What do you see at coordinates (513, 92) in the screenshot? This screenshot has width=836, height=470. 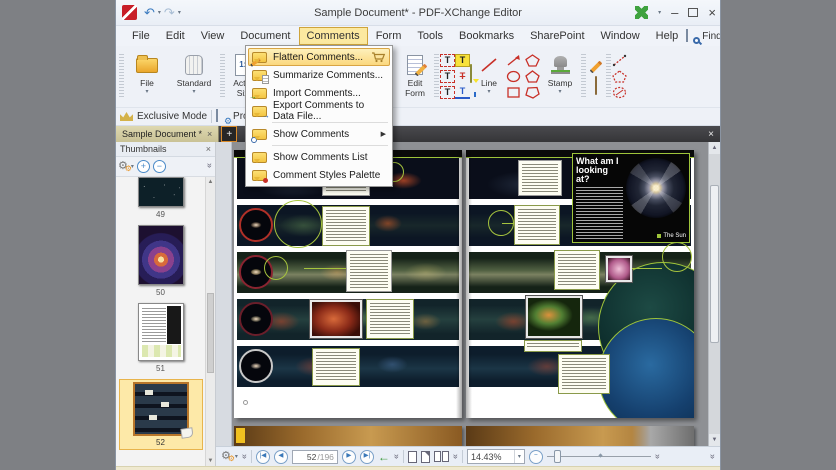 I see `rectangle-tool-icon` at bounding box center [513, 92].